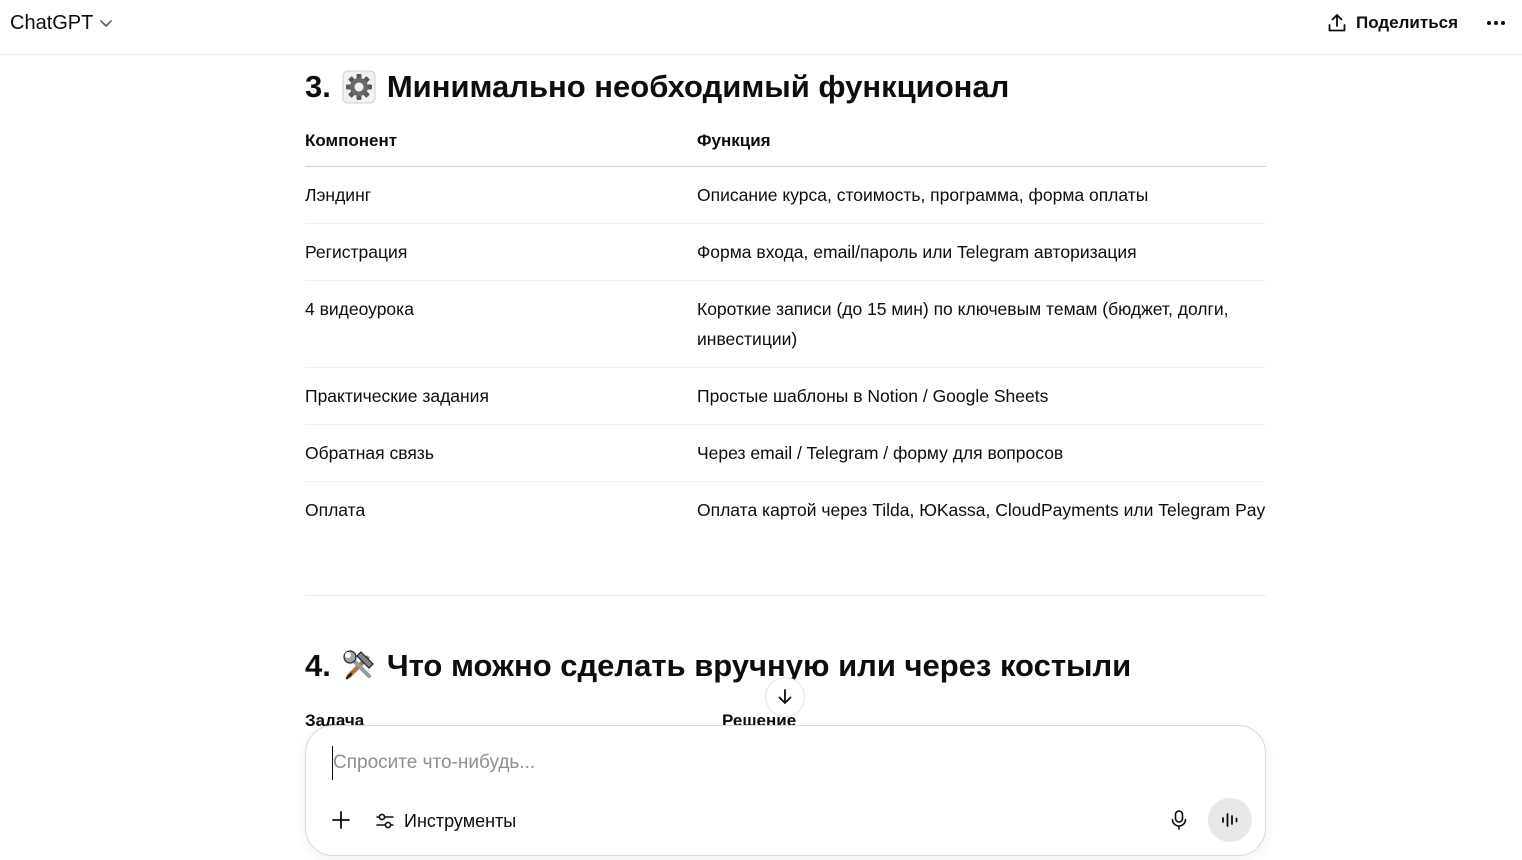 The width and height of the screenshot is (1522, 860). I want to click on gear-icon, so click(359, 87).